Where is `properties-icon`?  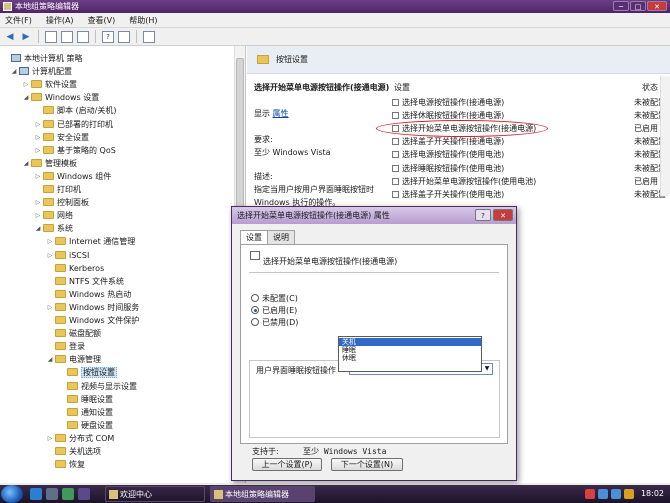
properties-icon is located at coordinates (124, 36).